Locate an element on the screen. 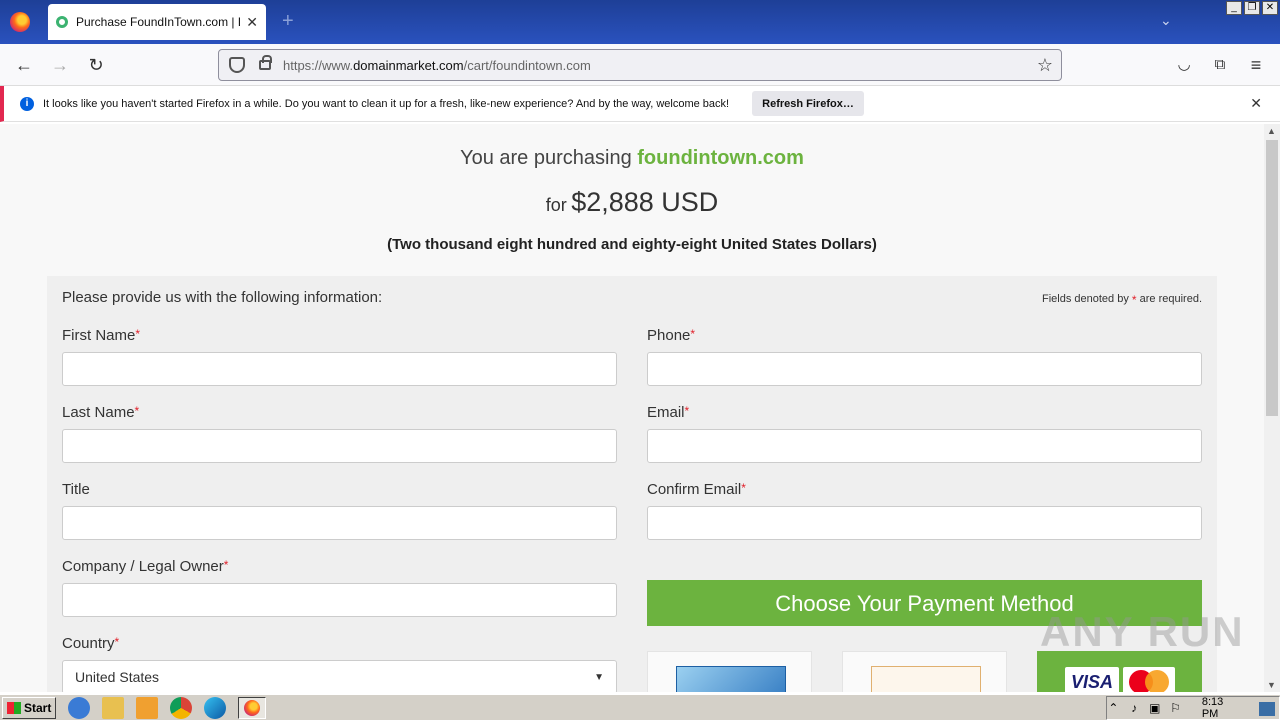 The width and height of the screenshot is (1280, 720). last-name-label-text: Last Name is located at coordinates (98, 412).